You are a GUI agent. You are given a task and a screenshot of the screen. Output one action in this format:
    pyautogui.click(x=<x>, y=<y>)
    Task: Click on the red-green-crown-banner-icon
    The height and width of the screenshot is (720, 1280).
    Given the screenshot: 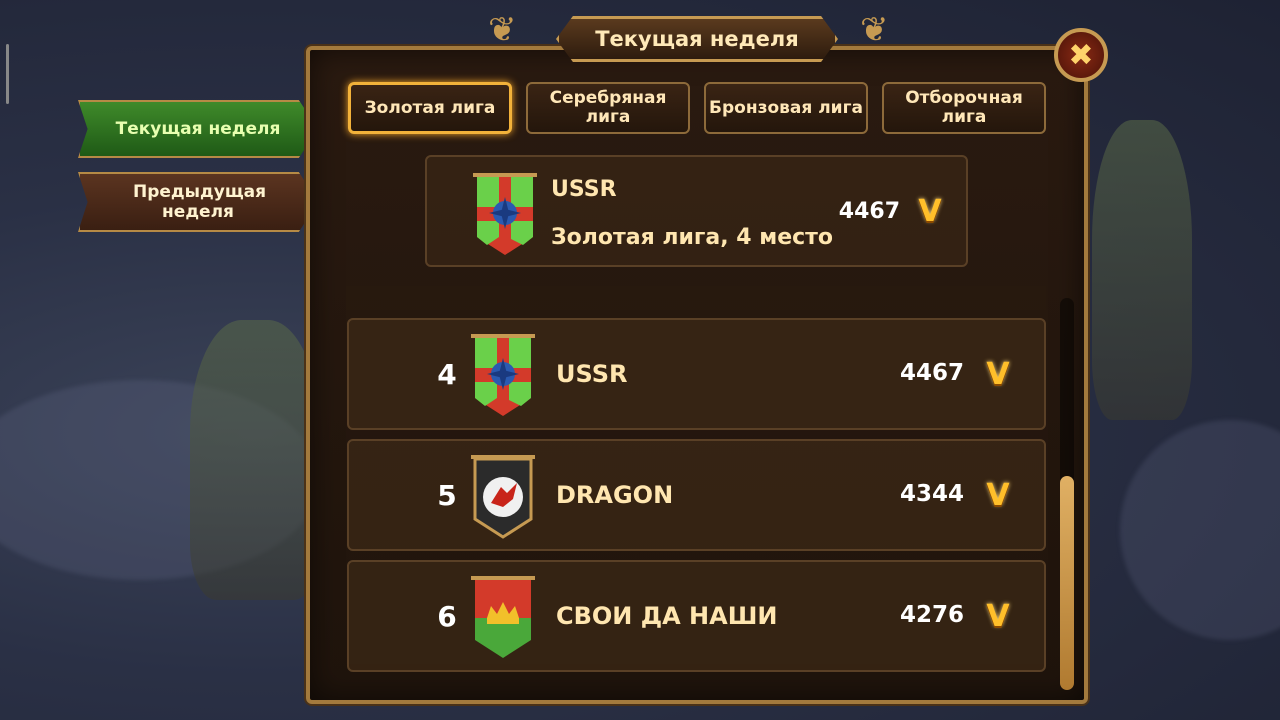 What is the action you would take?
    pyautogui.click(x=503, y=617)
    